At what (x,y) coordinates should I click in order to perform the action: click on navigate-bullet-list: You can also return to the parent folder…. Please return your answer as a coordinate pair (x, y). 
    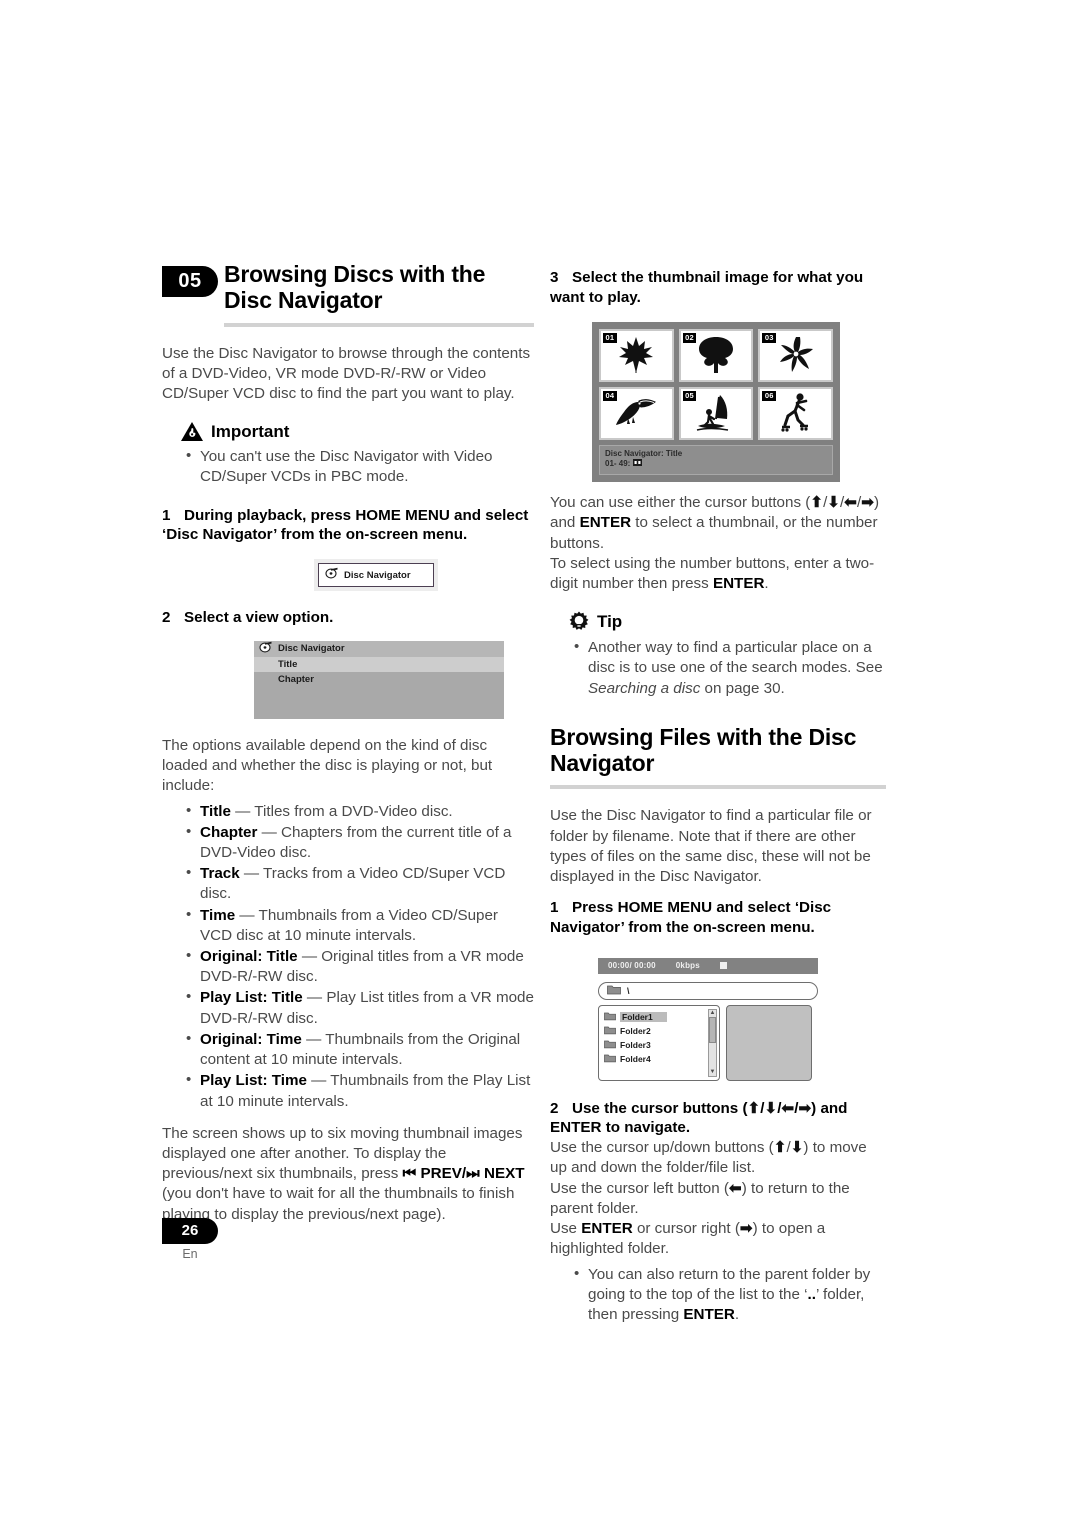
    Looking at the image, I should click on (728, 1295).